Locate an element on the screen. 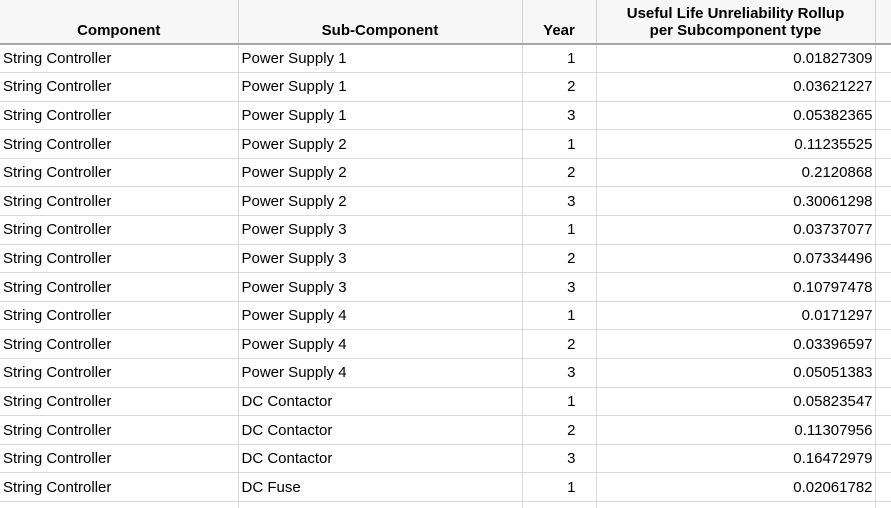 The image size is (891, 508). cell-value: 0.16472979 is located at coordinates (736, 459).